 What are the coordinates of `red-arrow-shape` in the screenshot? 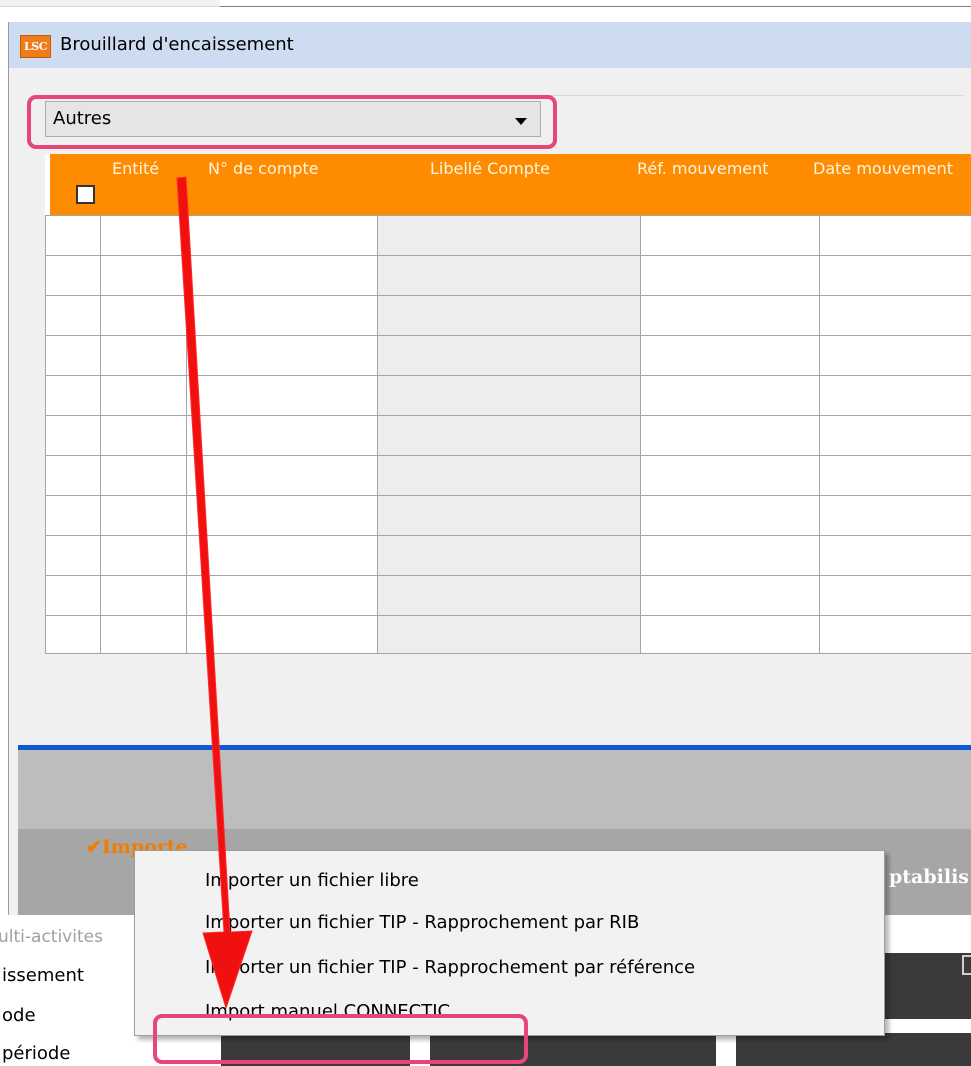 It's located at (214, 593).